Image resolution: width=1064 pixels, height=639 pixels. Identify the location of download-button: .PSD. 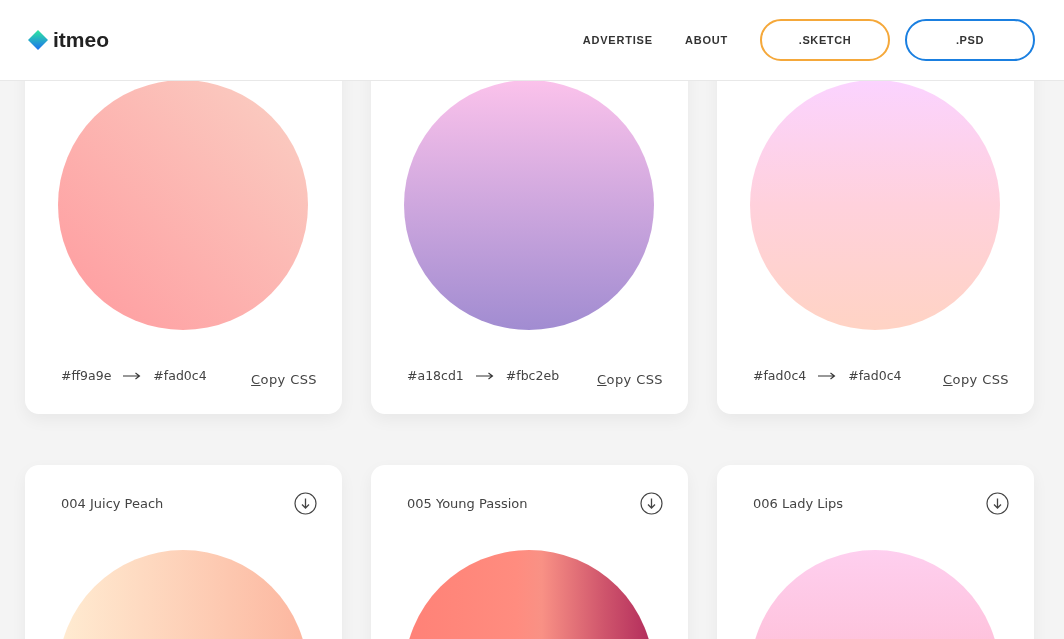
(970, 40).